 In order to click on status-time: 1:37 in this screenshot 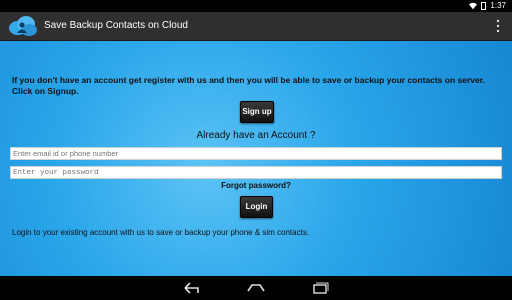, I will do `click(498, 5)`.